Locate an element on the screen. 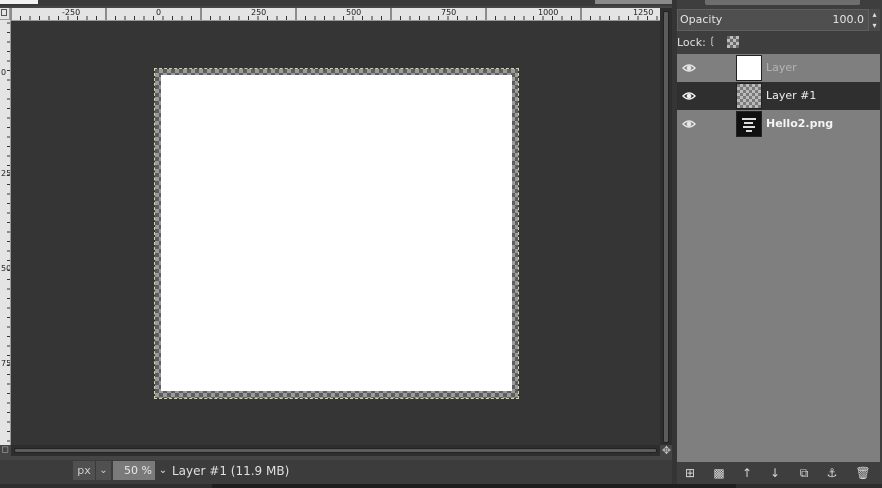  status-bar: px ⌄ 50 % ⌄ Layer #1 (11.9 MB) is located at coordinates (336, 472).